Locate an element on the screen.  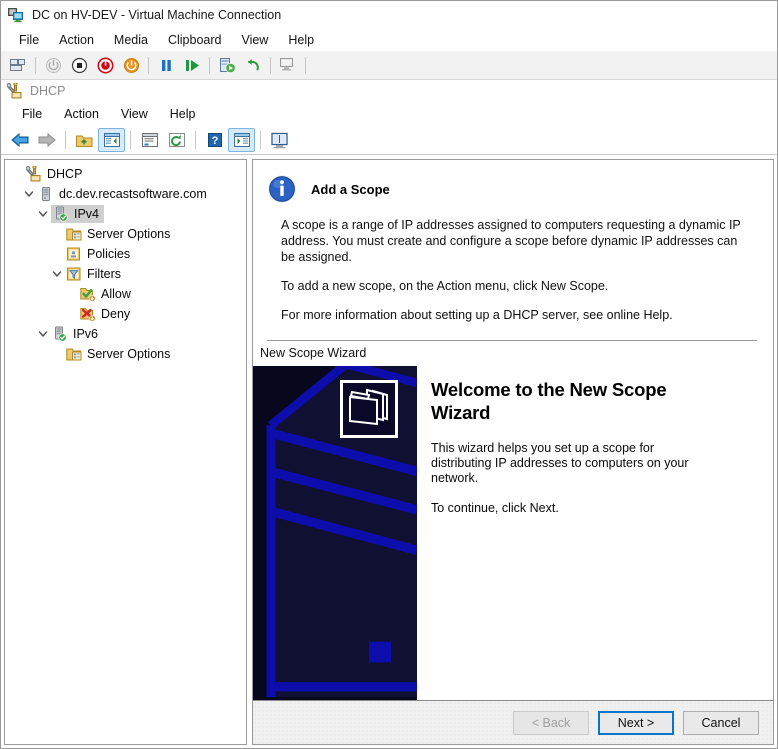
tree-item-label: Policies is located at coordinates (109, 254).